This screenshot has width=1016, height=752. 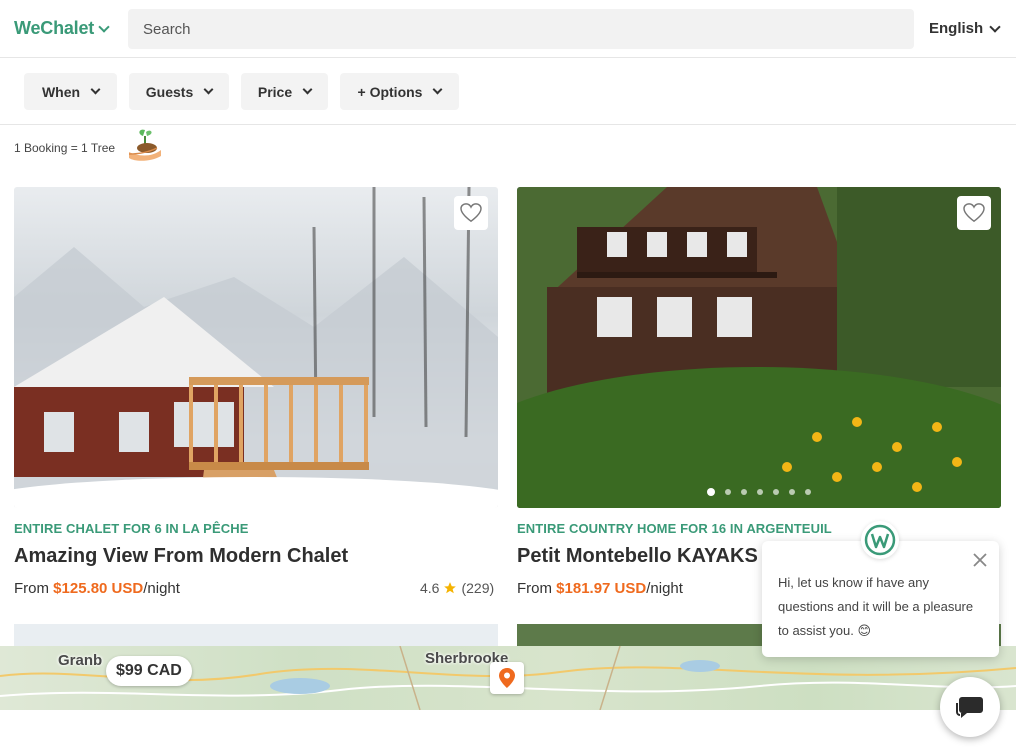 I want to click on top-header: WeChalet English, so click(x=508, y=29).